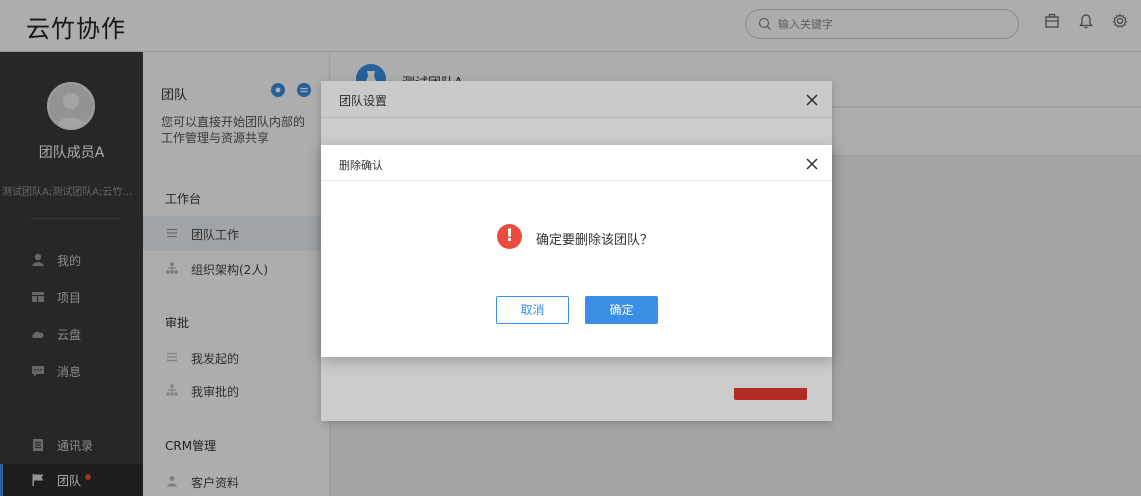  What do you see at coordinates (532, 310) in the screenshot?
I see `cancel-button: 取消` at bounding box center [532, 310].